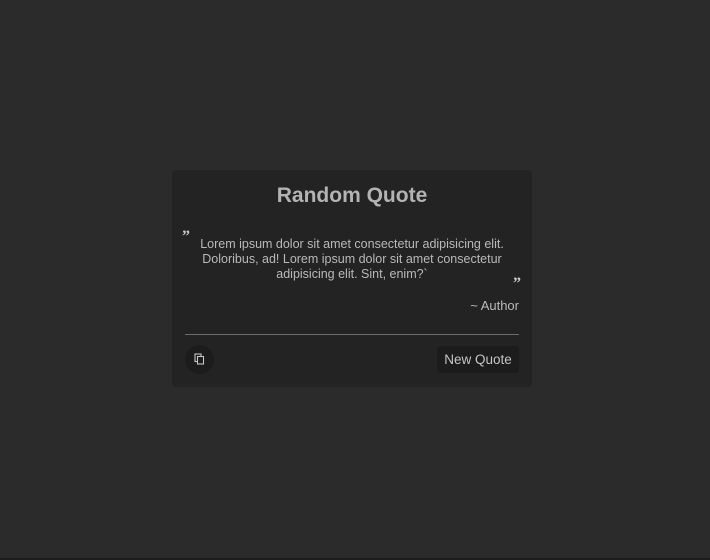 Image resolution: width=710 pixels, height=560 pixels. What do you see at coordinates (517, 283) in the screenshot?
I see `close-quote-icon: ”` at bounding box center [517, 283].